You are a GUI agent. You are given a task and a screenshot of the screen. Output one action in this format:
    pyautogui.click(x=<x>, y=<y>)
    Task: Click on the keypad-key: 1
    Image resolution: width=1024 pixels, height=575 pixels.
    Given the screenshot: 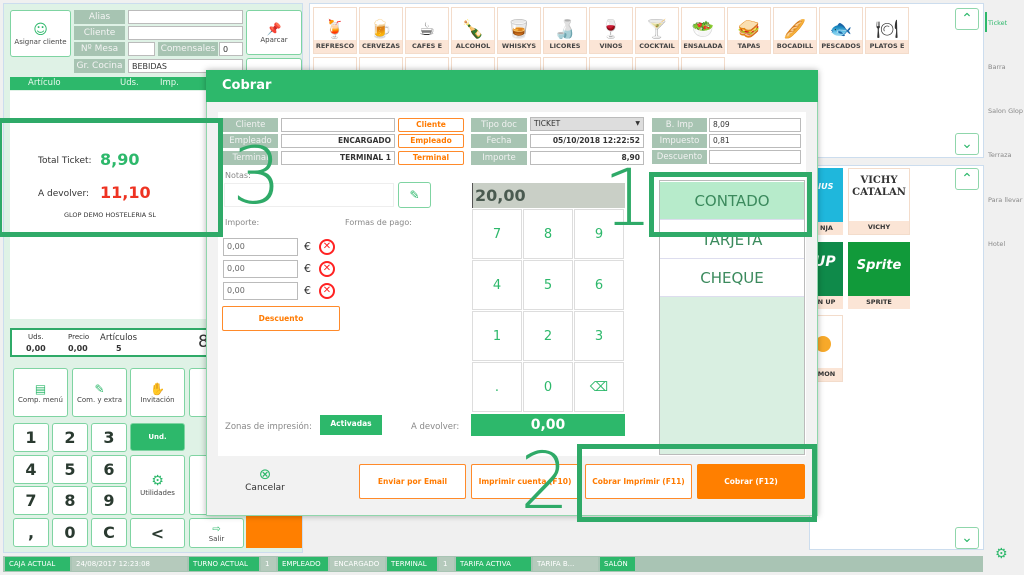 What is the action you would take?
    pyautogui.click(x=31, y=437)
    